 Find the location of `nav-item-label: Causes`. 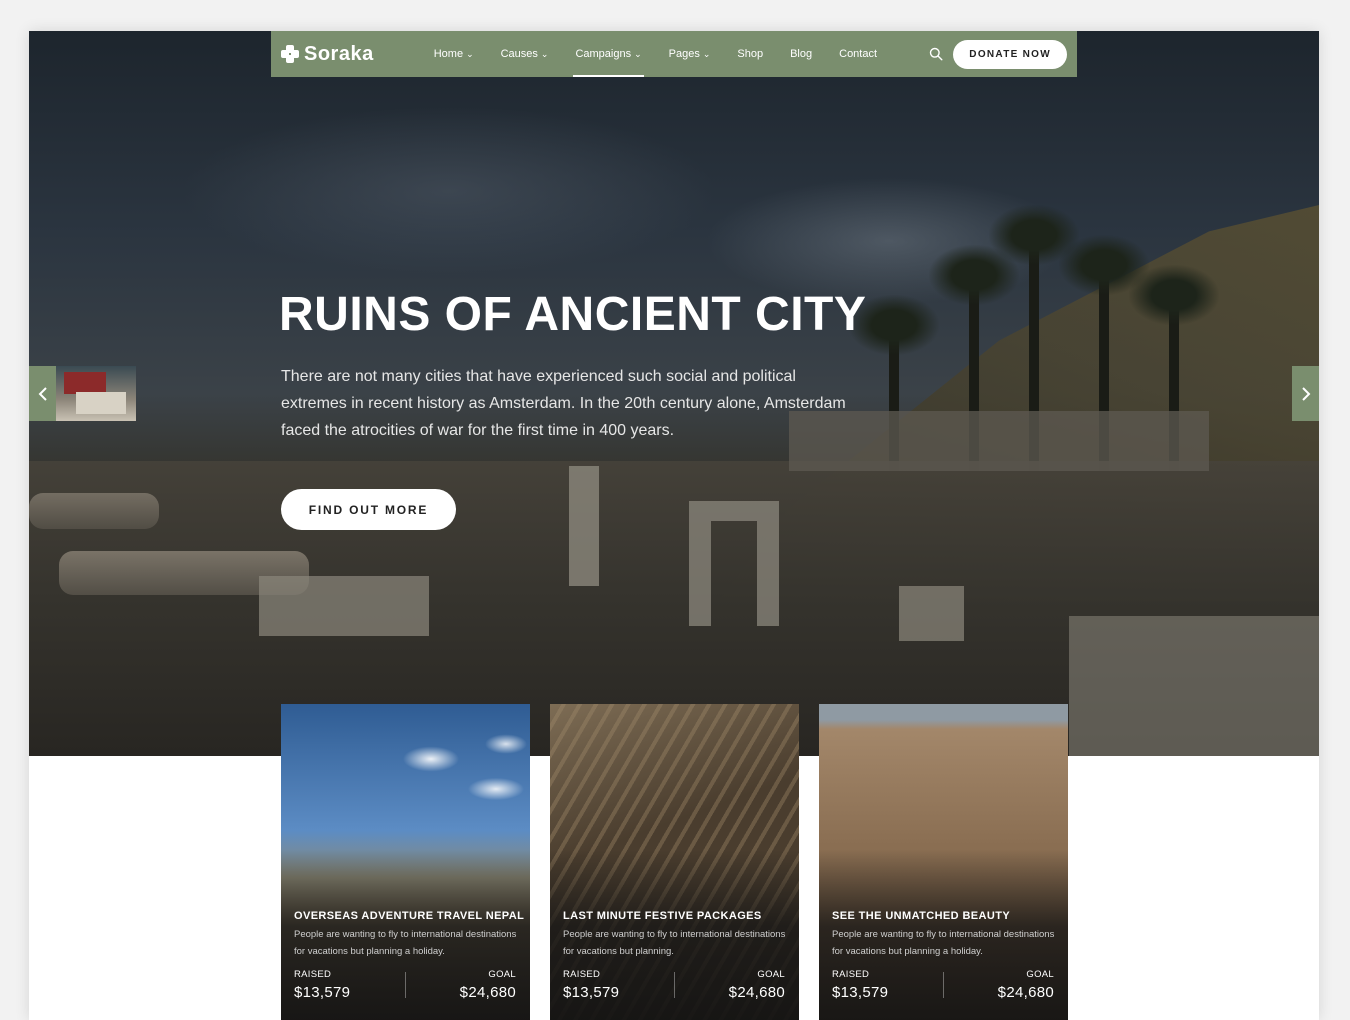

nav-item-label: Causes is located at coordinates (519, 54).